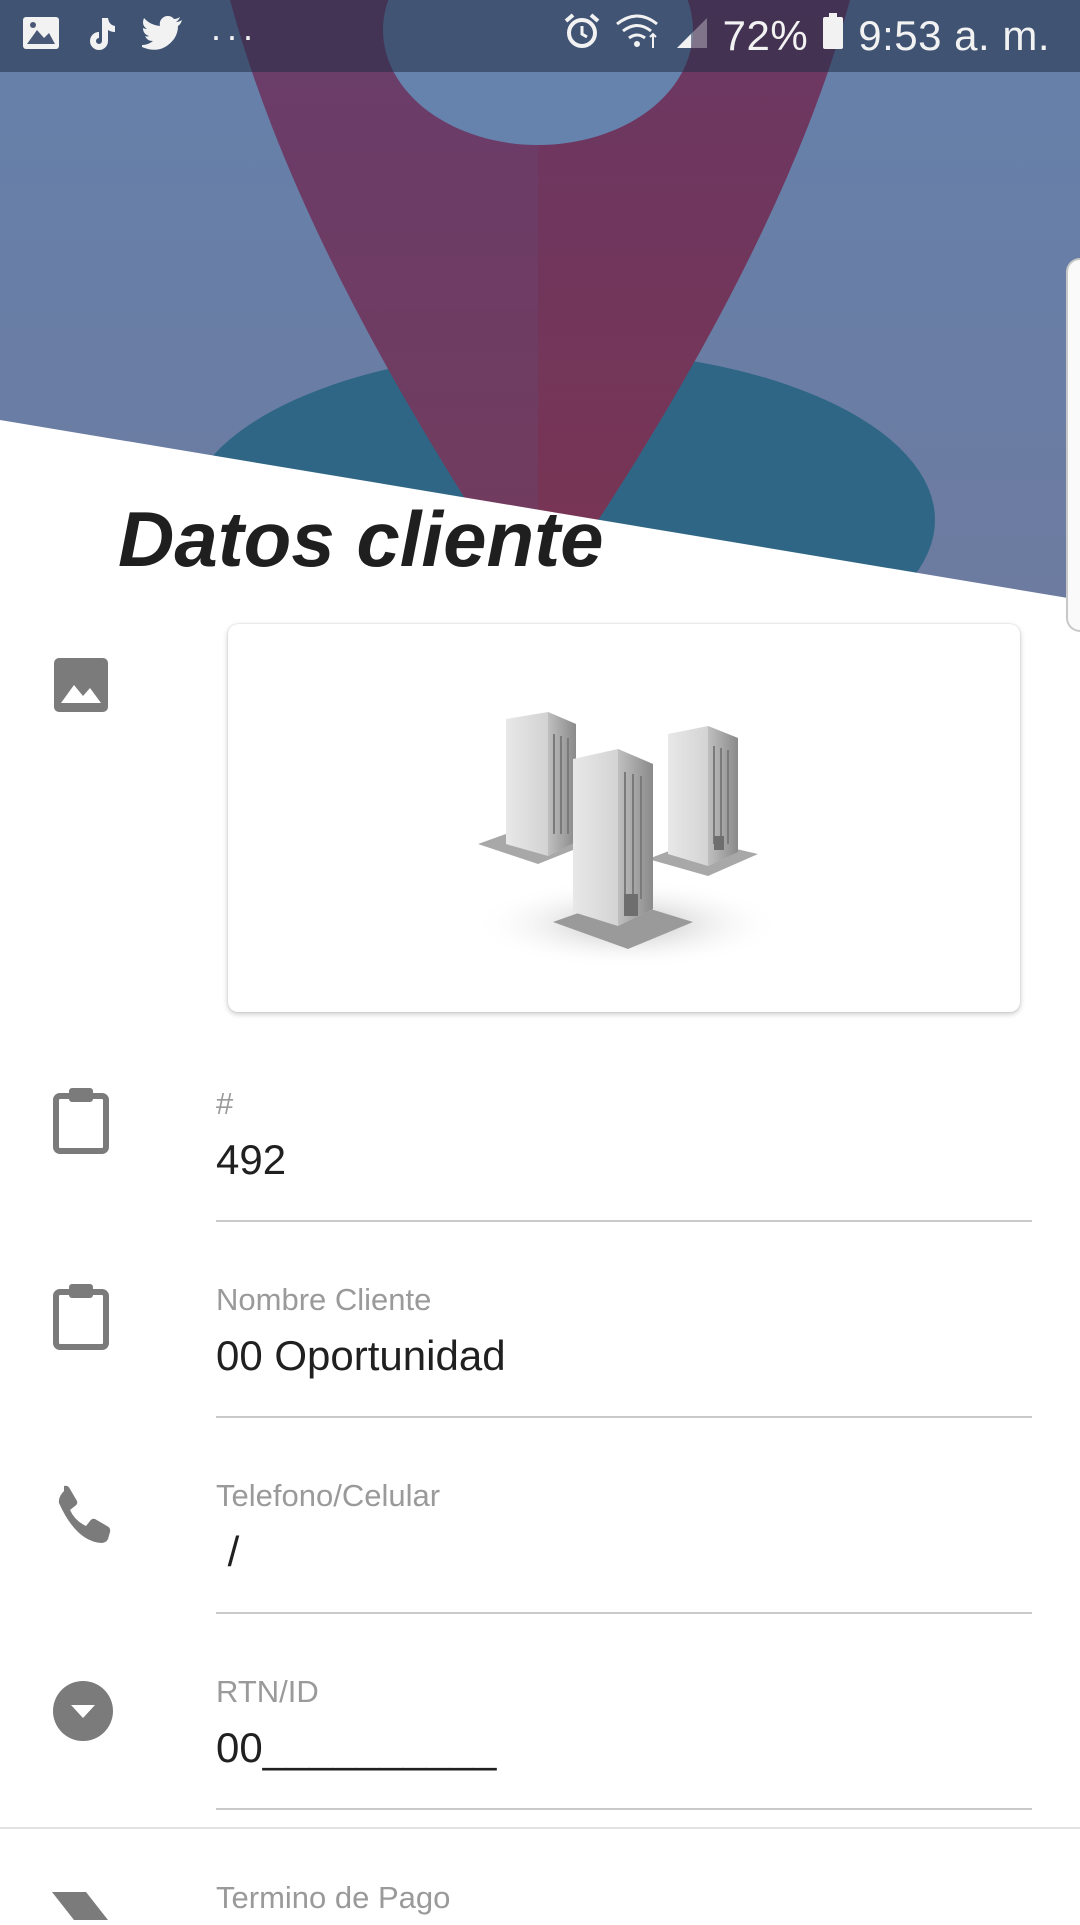  What do you see at coordinates (833, 36) in the screenshot?
I see `battery-icon` at bounding box center [833, 36].